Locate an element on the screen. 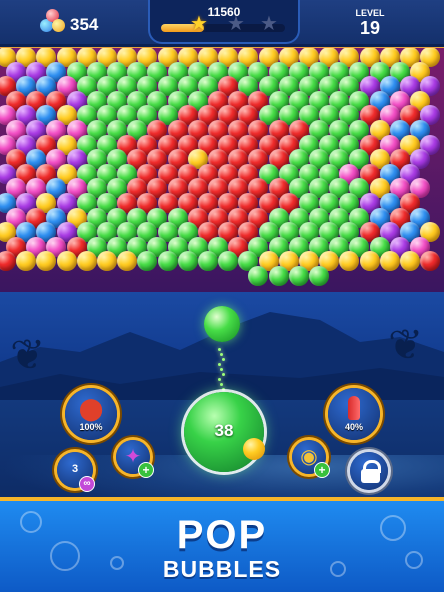 The width and height of the screenshot is (444, 592). bomb-booster-button: ⬤ 100% is located at coordinates (91, 414).